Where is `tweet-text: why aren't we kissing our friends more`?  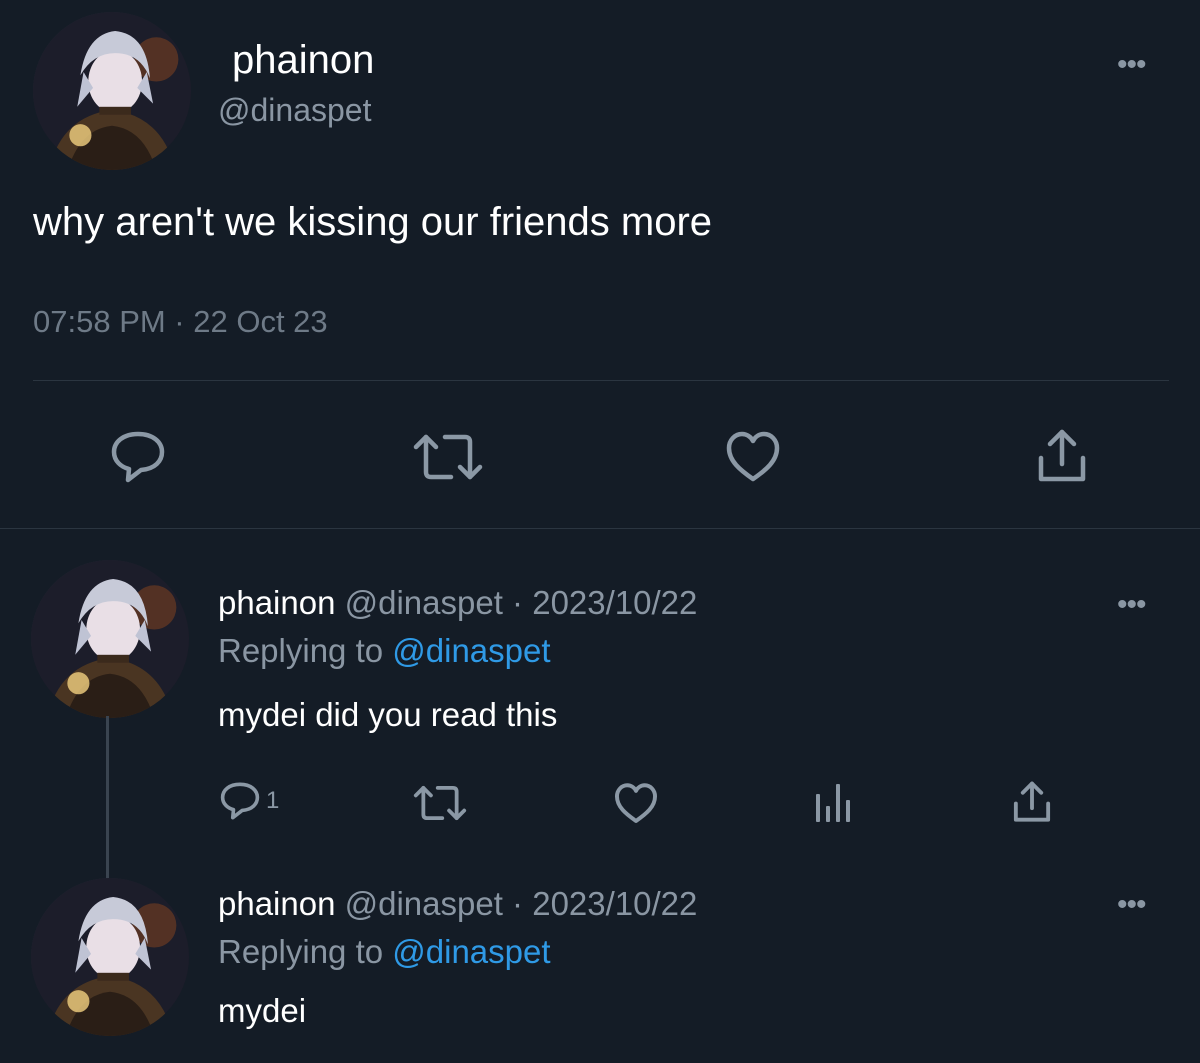 tweet-text: why aren't we kissing our friends more is located at coordinates (373, 222).